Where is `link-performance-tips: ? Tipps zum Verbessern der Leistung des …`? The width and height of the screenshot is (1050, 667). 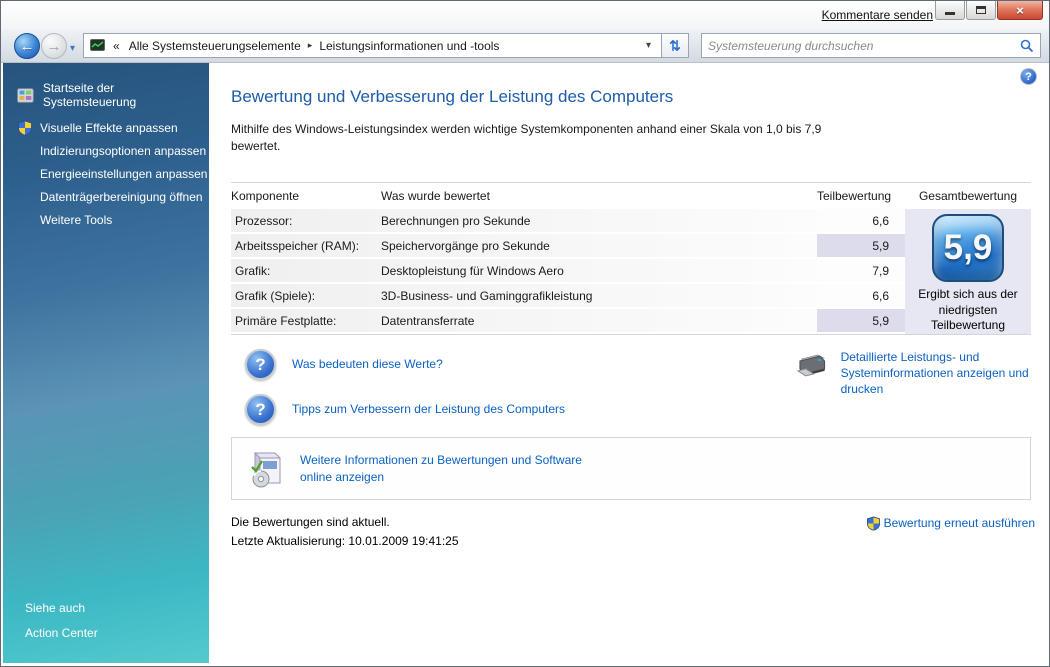
link-performance-tips: ? Tipps zum Verbessern der Leistung des … is located at coordinates (405, 409).